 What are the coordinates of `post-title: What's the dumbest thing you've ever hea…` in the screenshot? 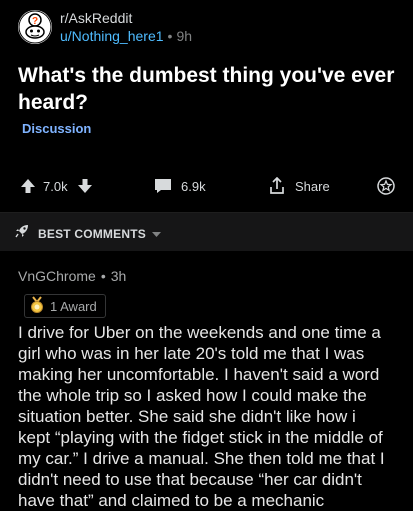 It's located at (208, 89).